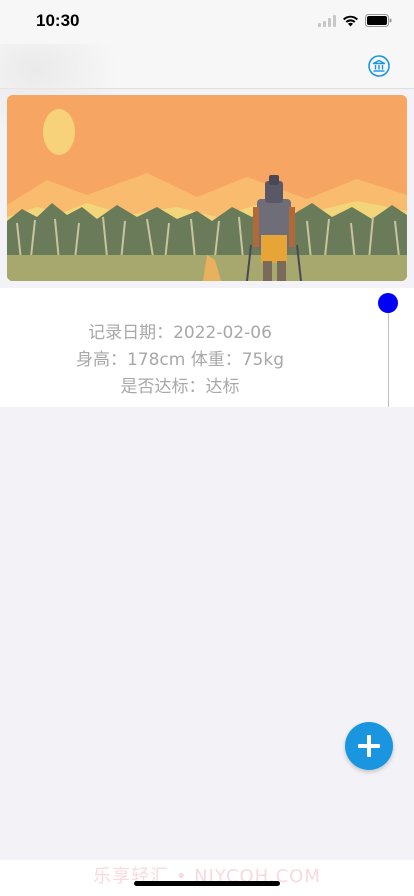 Image resolution: width=414 pixels, height=896 pixels. Describe the element at coordinates (207, 88) in the screenshot. I see `navigation-bar` at that location.